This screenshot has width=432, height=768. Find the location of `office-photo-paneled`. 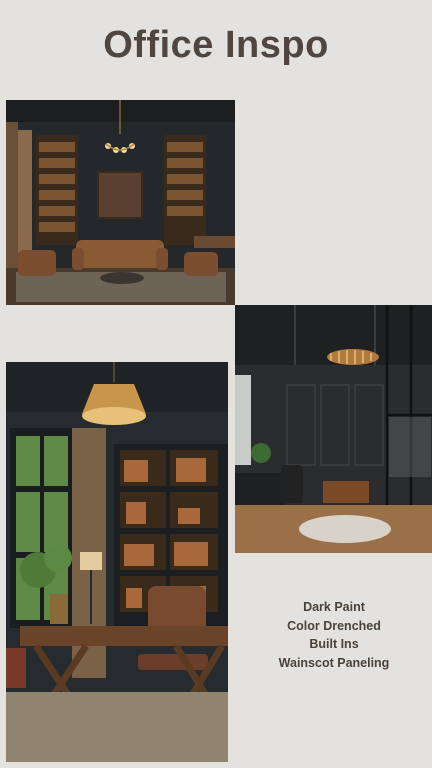

office-photo-paneled is located at coordinates (333, 429).